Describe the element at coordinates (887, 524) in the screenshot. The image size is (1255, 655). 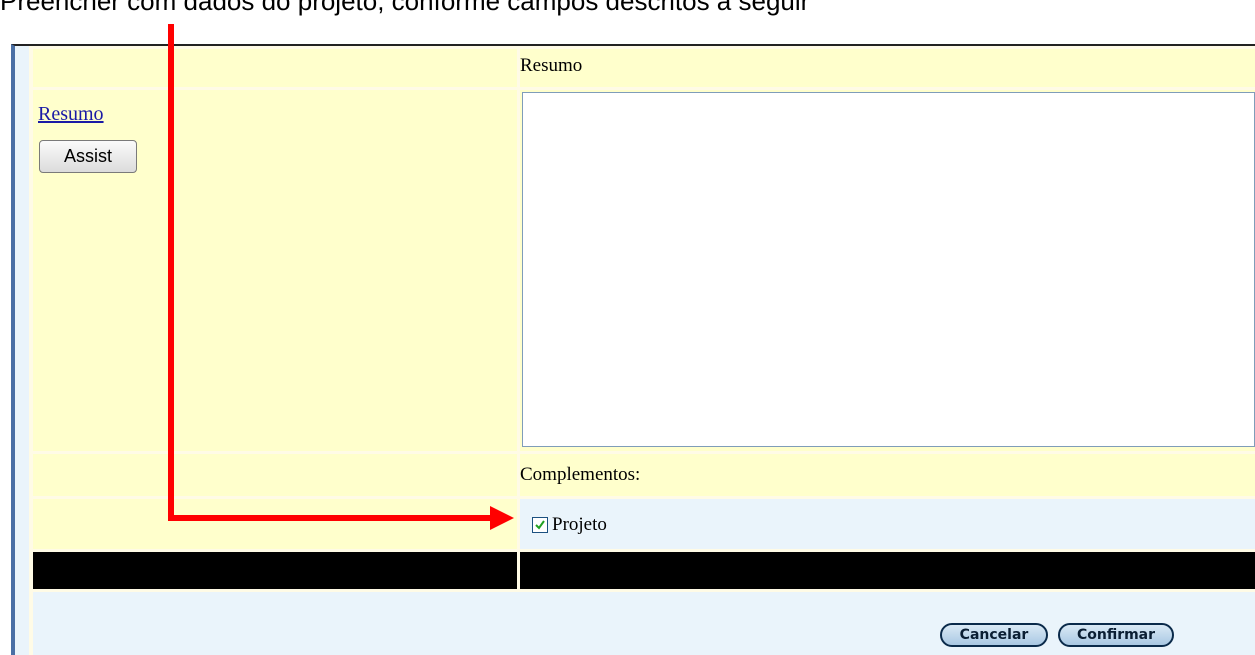
I see `projeto-value-cell` at that location.